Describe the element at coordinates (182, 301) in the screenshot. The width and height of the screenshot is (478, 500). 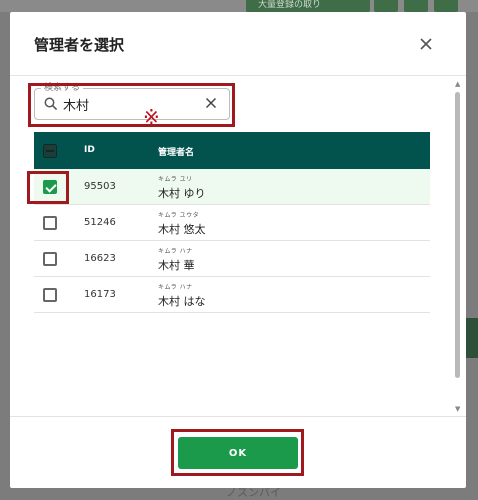
I see `admin-name: 木村 はな` at that location.